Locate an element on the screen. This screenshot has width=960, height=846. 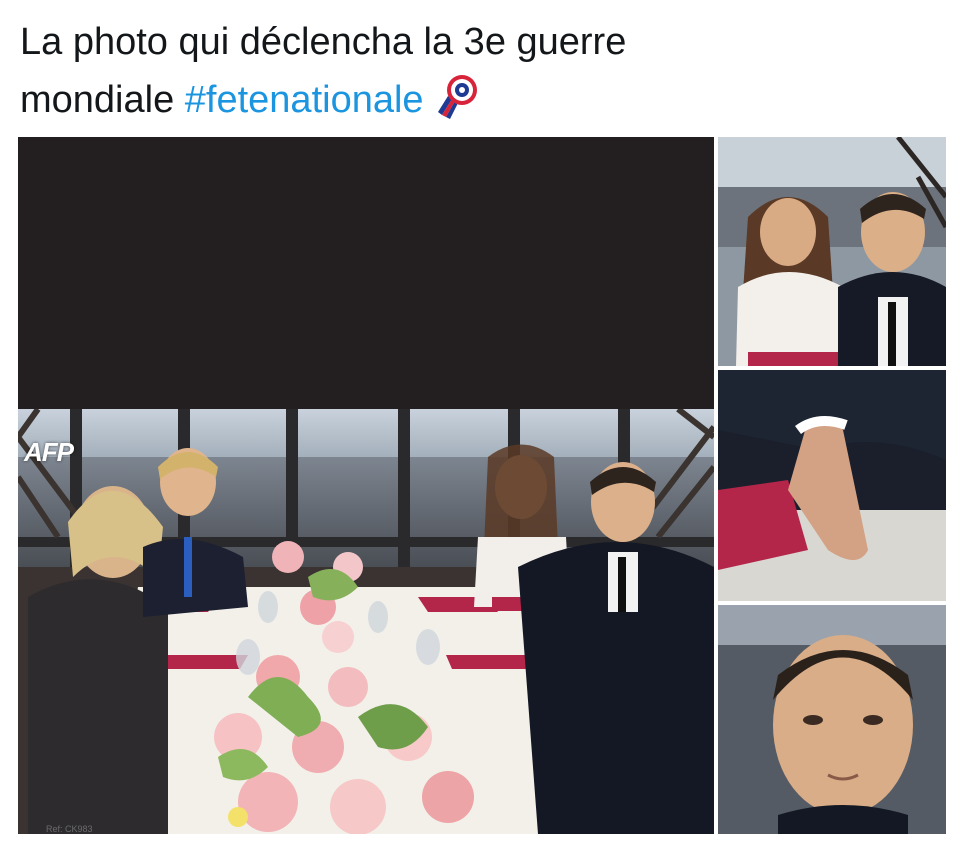
couple-closeup-illustration is located at coordinates (832, 251).